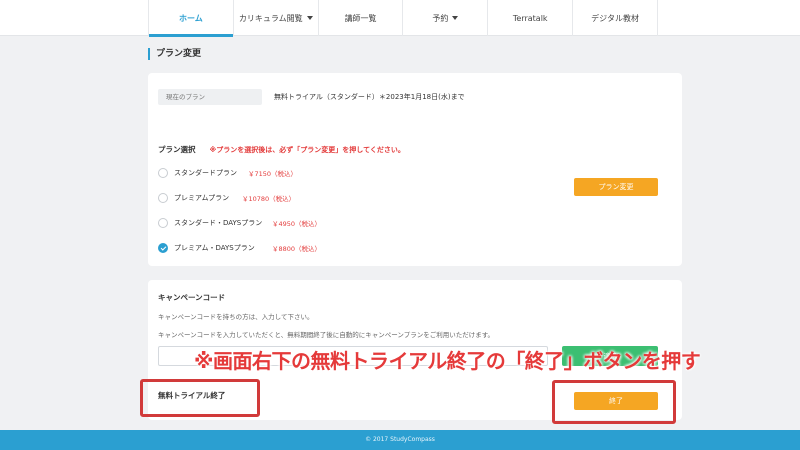 The image size is (800, 450). I want to click on plan-name: スタンダードプラン, so click(205, 173).